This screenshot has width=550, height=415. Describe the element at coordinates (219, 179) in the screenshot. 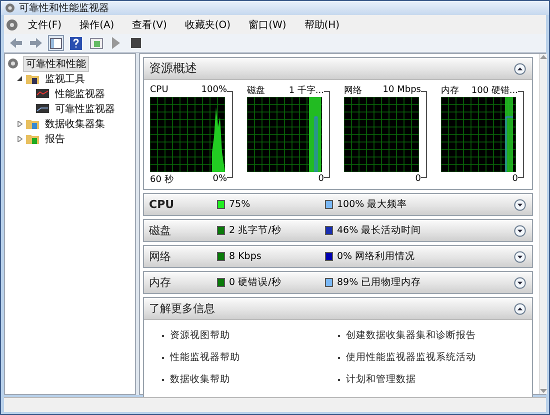

I see `graph-min-label: 0%` at that location.